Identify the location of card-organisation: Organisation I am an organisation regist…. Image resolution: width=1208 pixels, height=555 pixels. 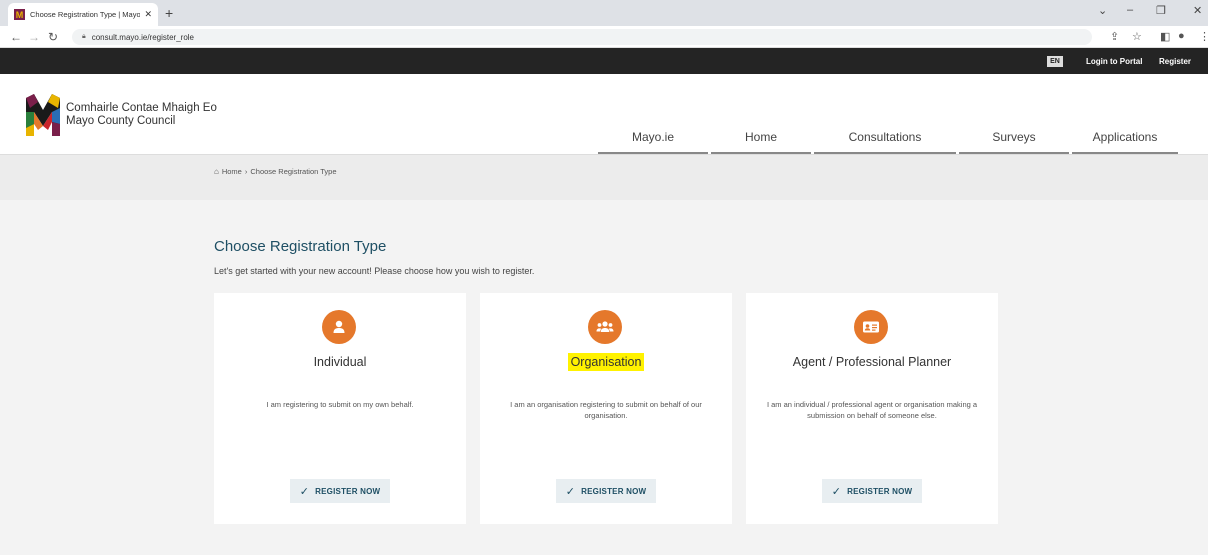
(606, 408).